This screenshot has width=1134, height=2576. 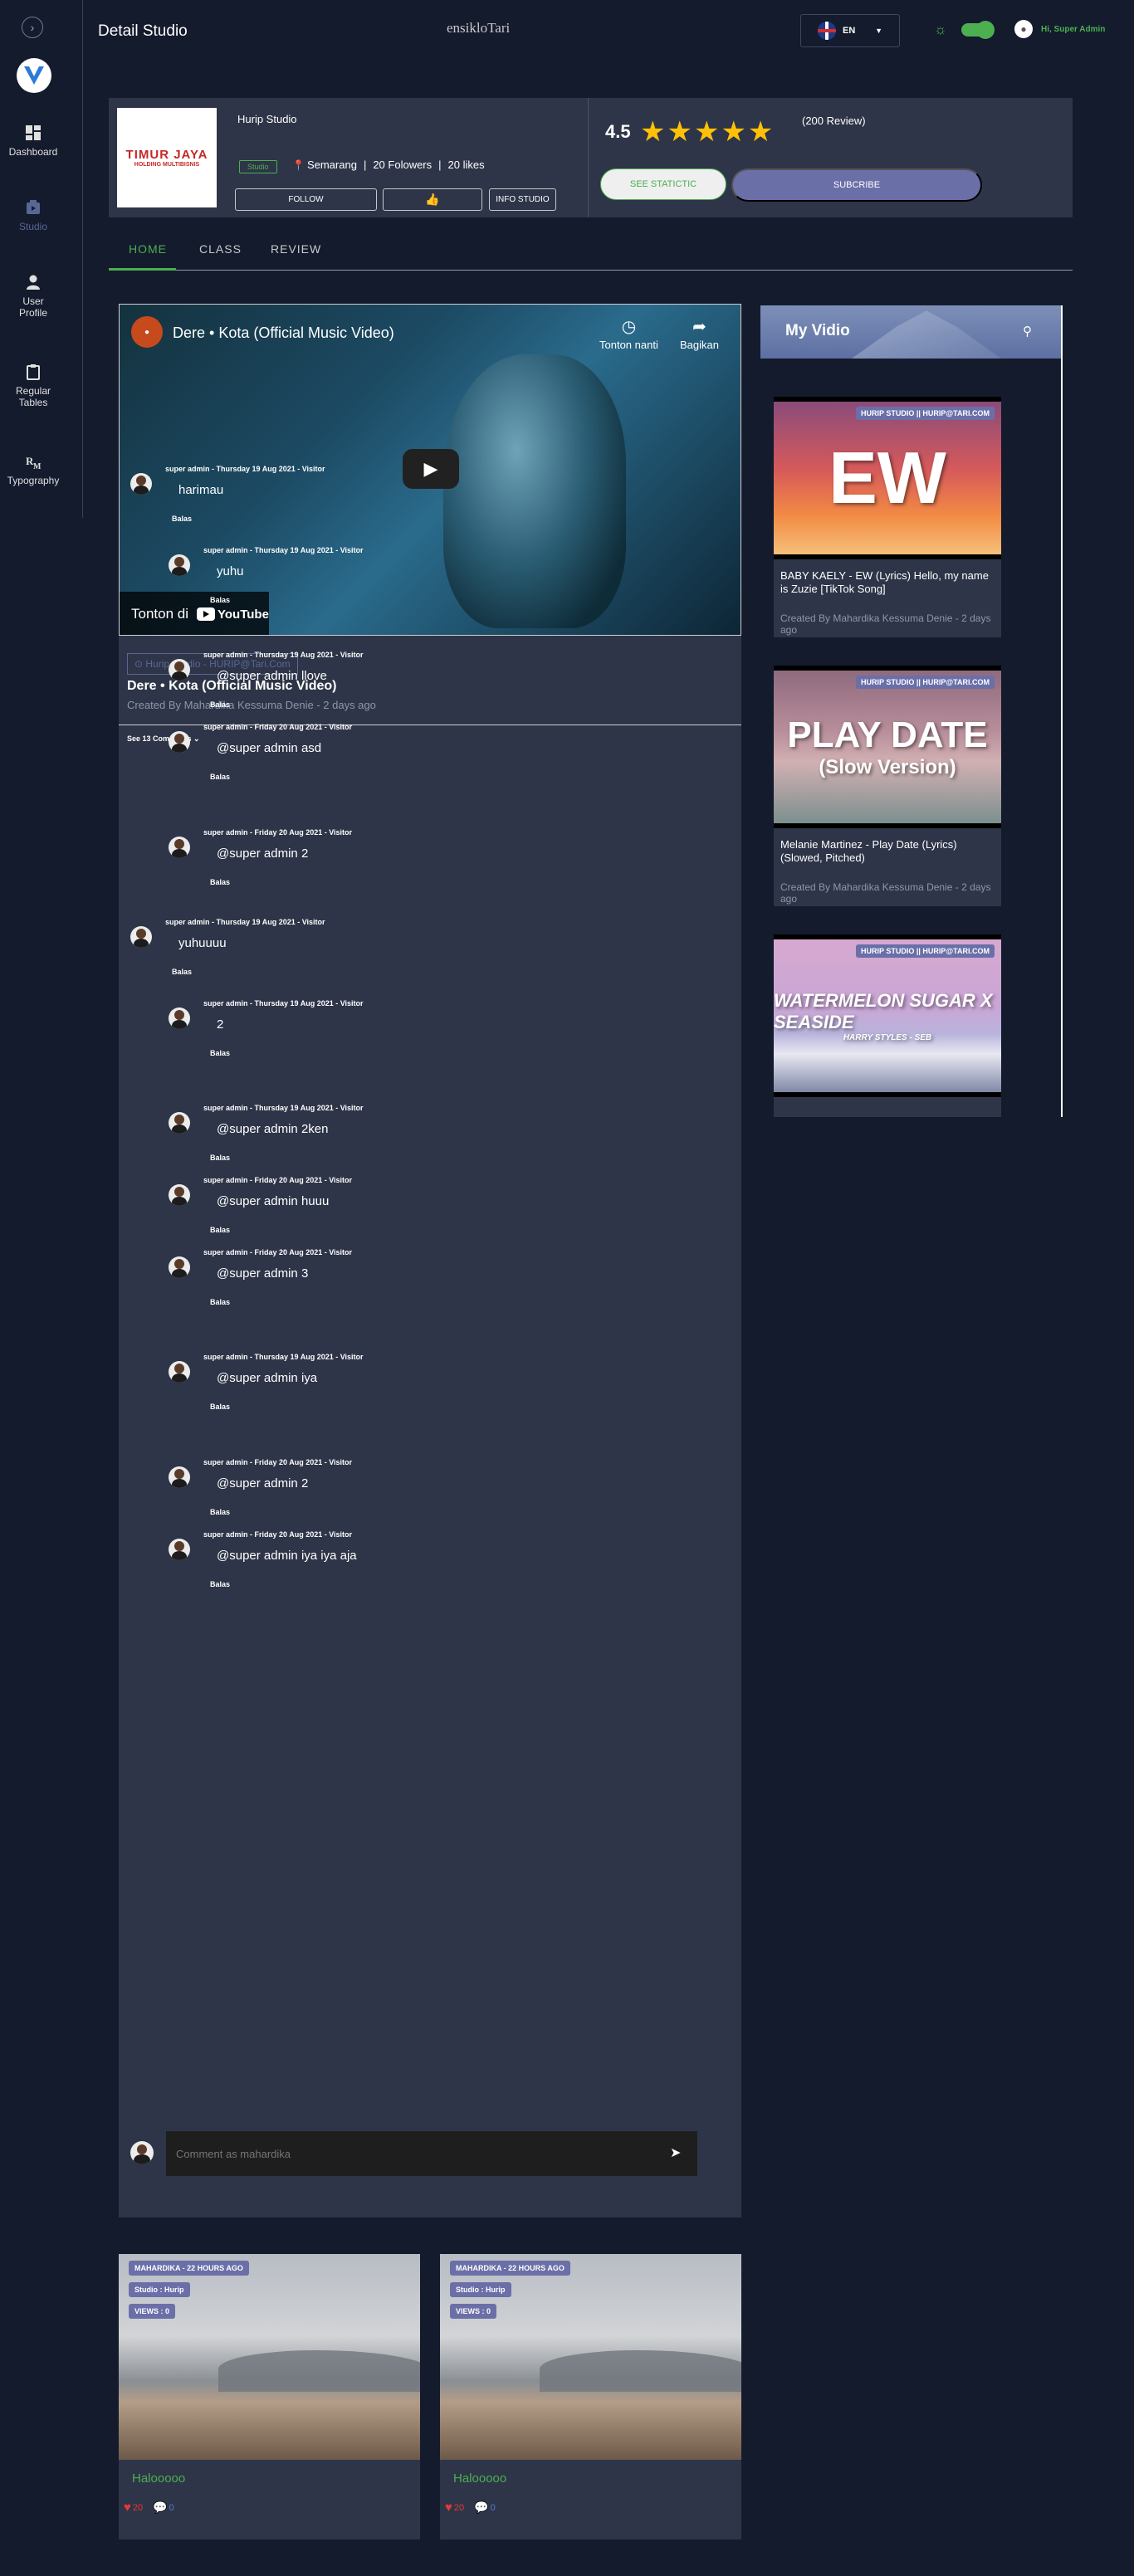 What do you see at coordinates (699, 327) in the screenshot?
I see `share-icon: ➦` at bounding box center [699, 327].